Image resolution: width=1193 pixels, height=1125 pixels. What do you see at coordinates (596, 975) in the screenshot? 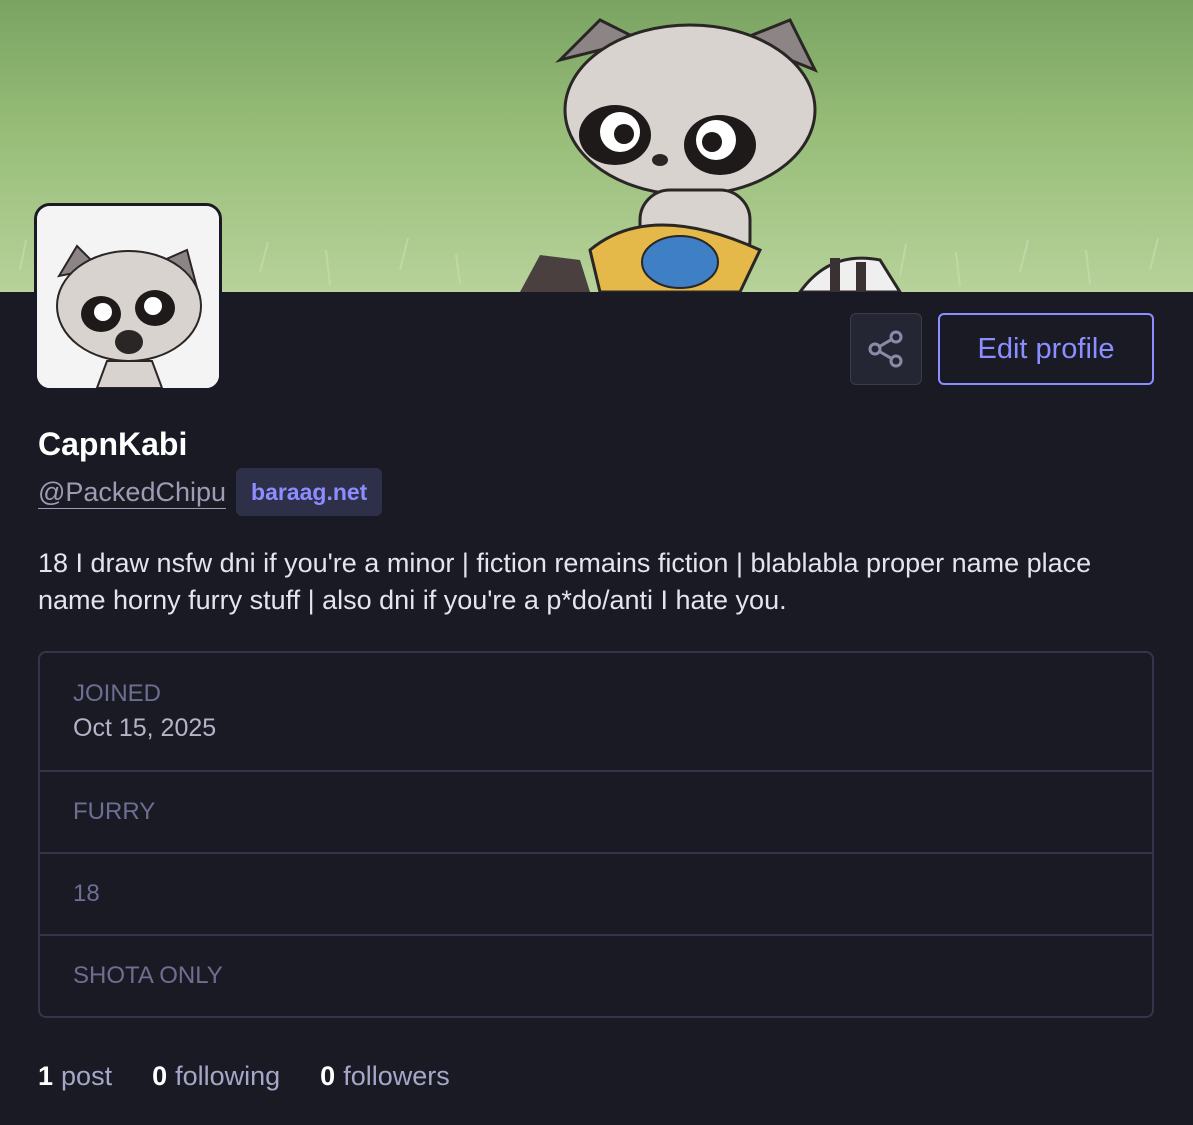
I see `profile-field: SHOTA ONLY` at bounding box center [596, 975].